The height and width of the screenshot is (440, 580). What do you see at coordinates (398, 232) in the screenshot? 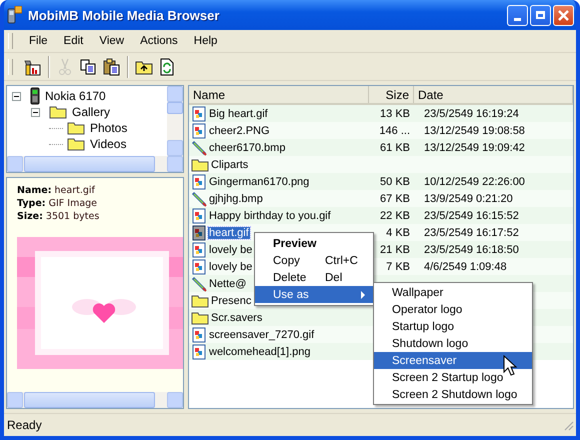
I see `file-size: 4 KB` at bounding box center [398, 232].